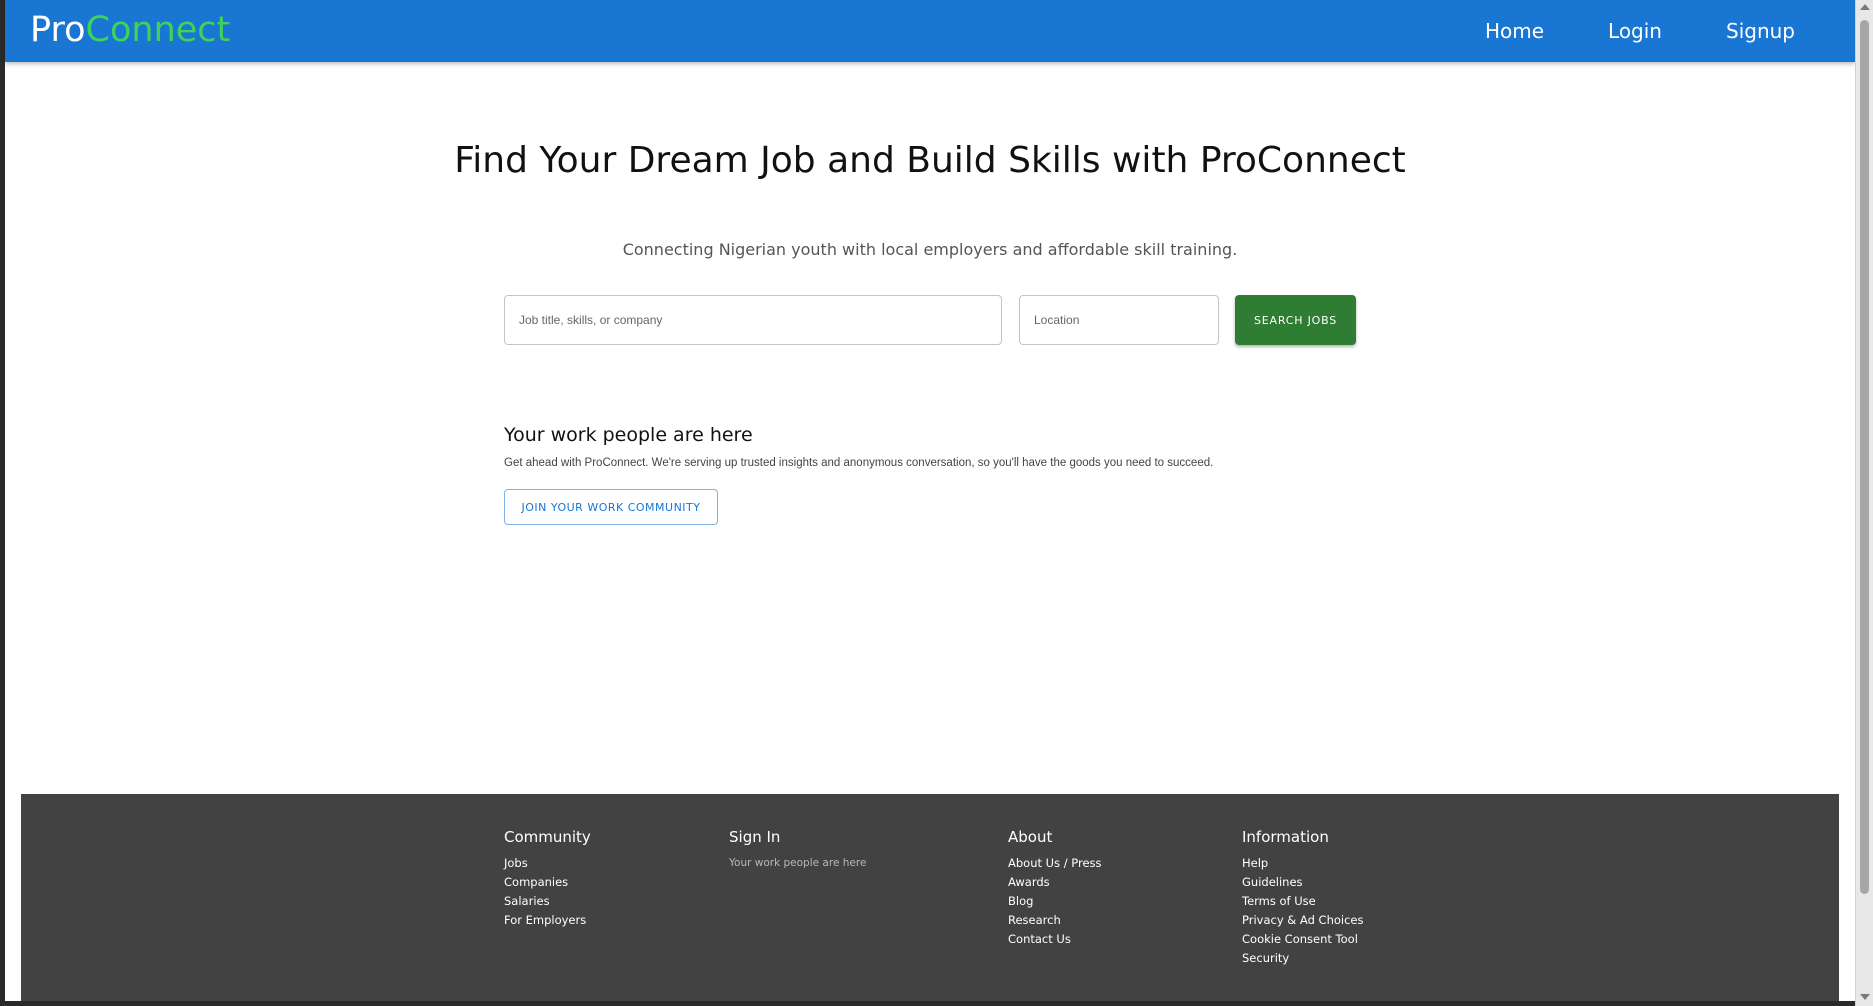  What do you see at coordinates (797, 837) in the screenshot?
I see `footer-heading-signin: Sign In` at bounding box center [797, 837].